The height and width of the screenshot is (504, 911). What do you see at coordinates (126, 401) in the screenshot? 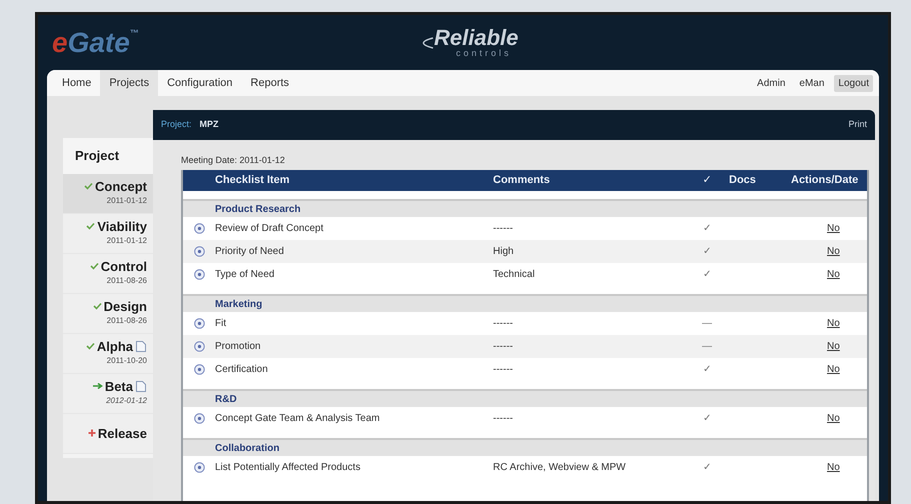
I see `stage-date: 2012-01-12` at bounding box center [126, 401].